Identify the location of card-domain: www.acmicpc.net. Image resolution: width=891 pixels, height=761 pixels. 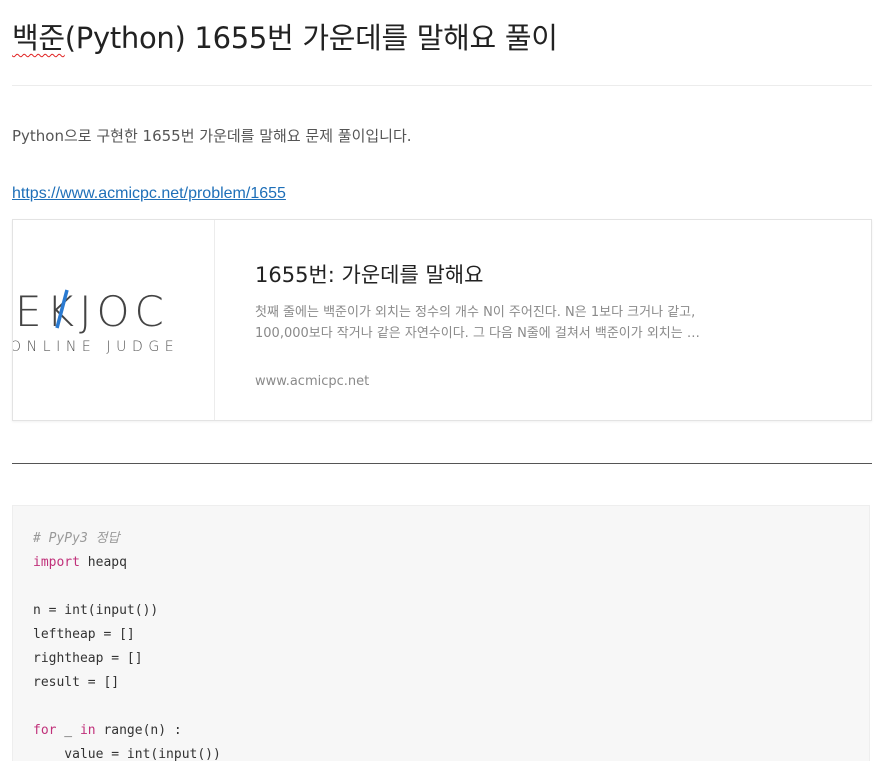
(312, 381).